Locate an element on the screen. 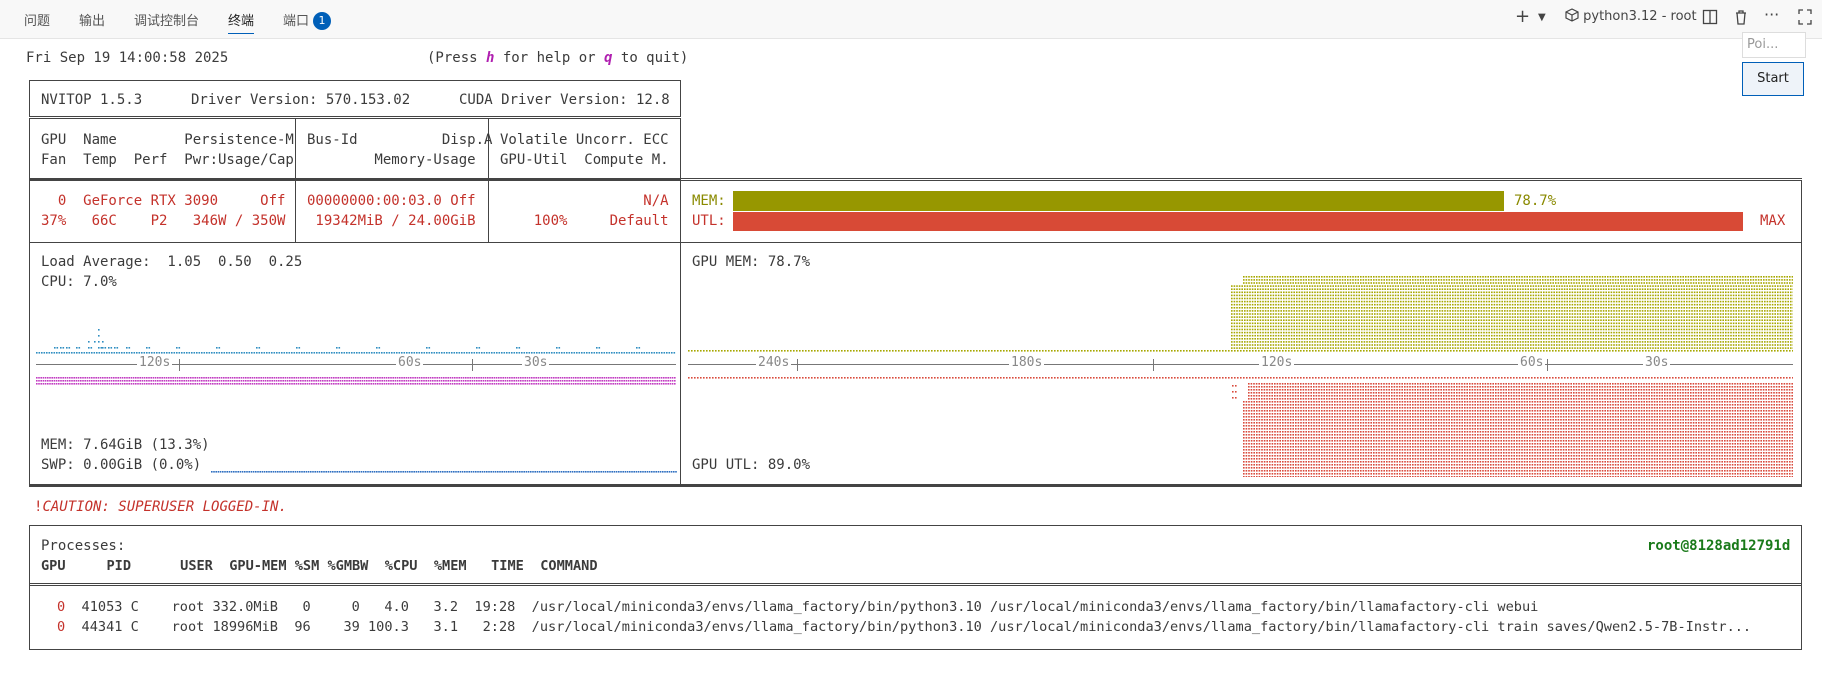 This screenshot has height=693, width=1822. caution-text: CAUTION: SUPERUSER LOGGED-IN. is located at coordinates (164, 507).